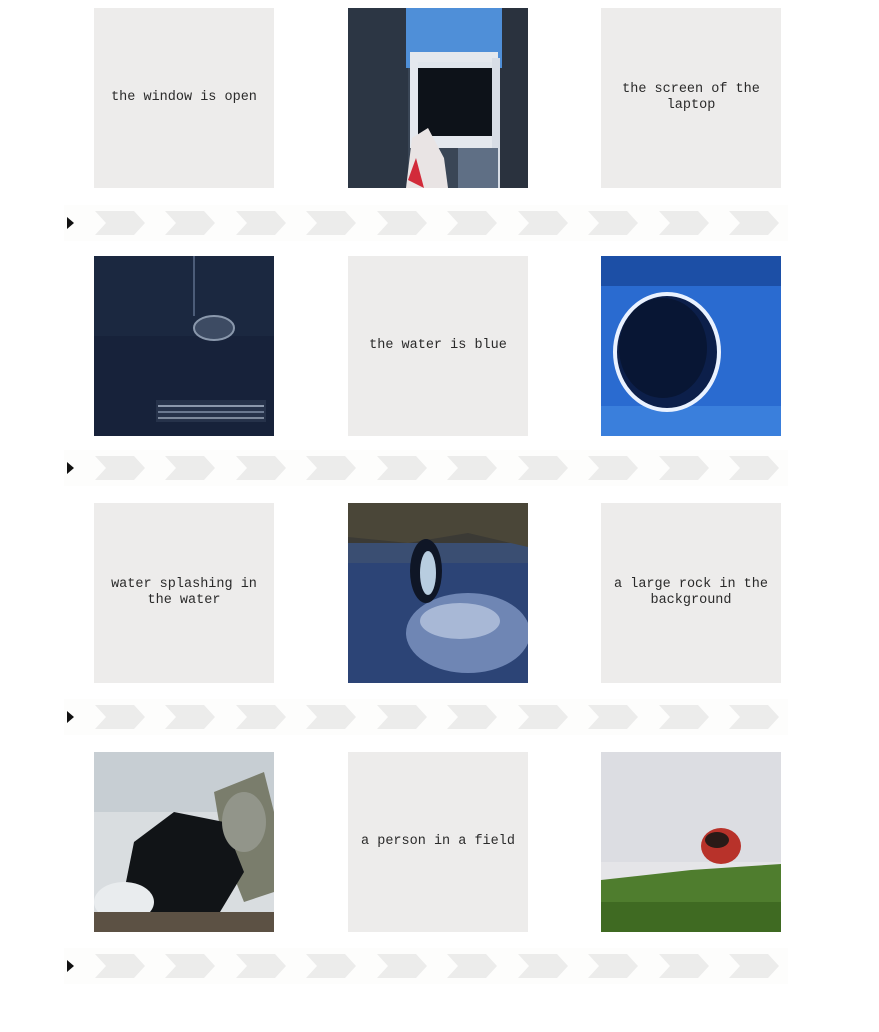 The image size is (879, 1032). Describe the element at coordinates (691, 593) in the screenshot. I see `caption-tile: a large rock in the background` at that location.